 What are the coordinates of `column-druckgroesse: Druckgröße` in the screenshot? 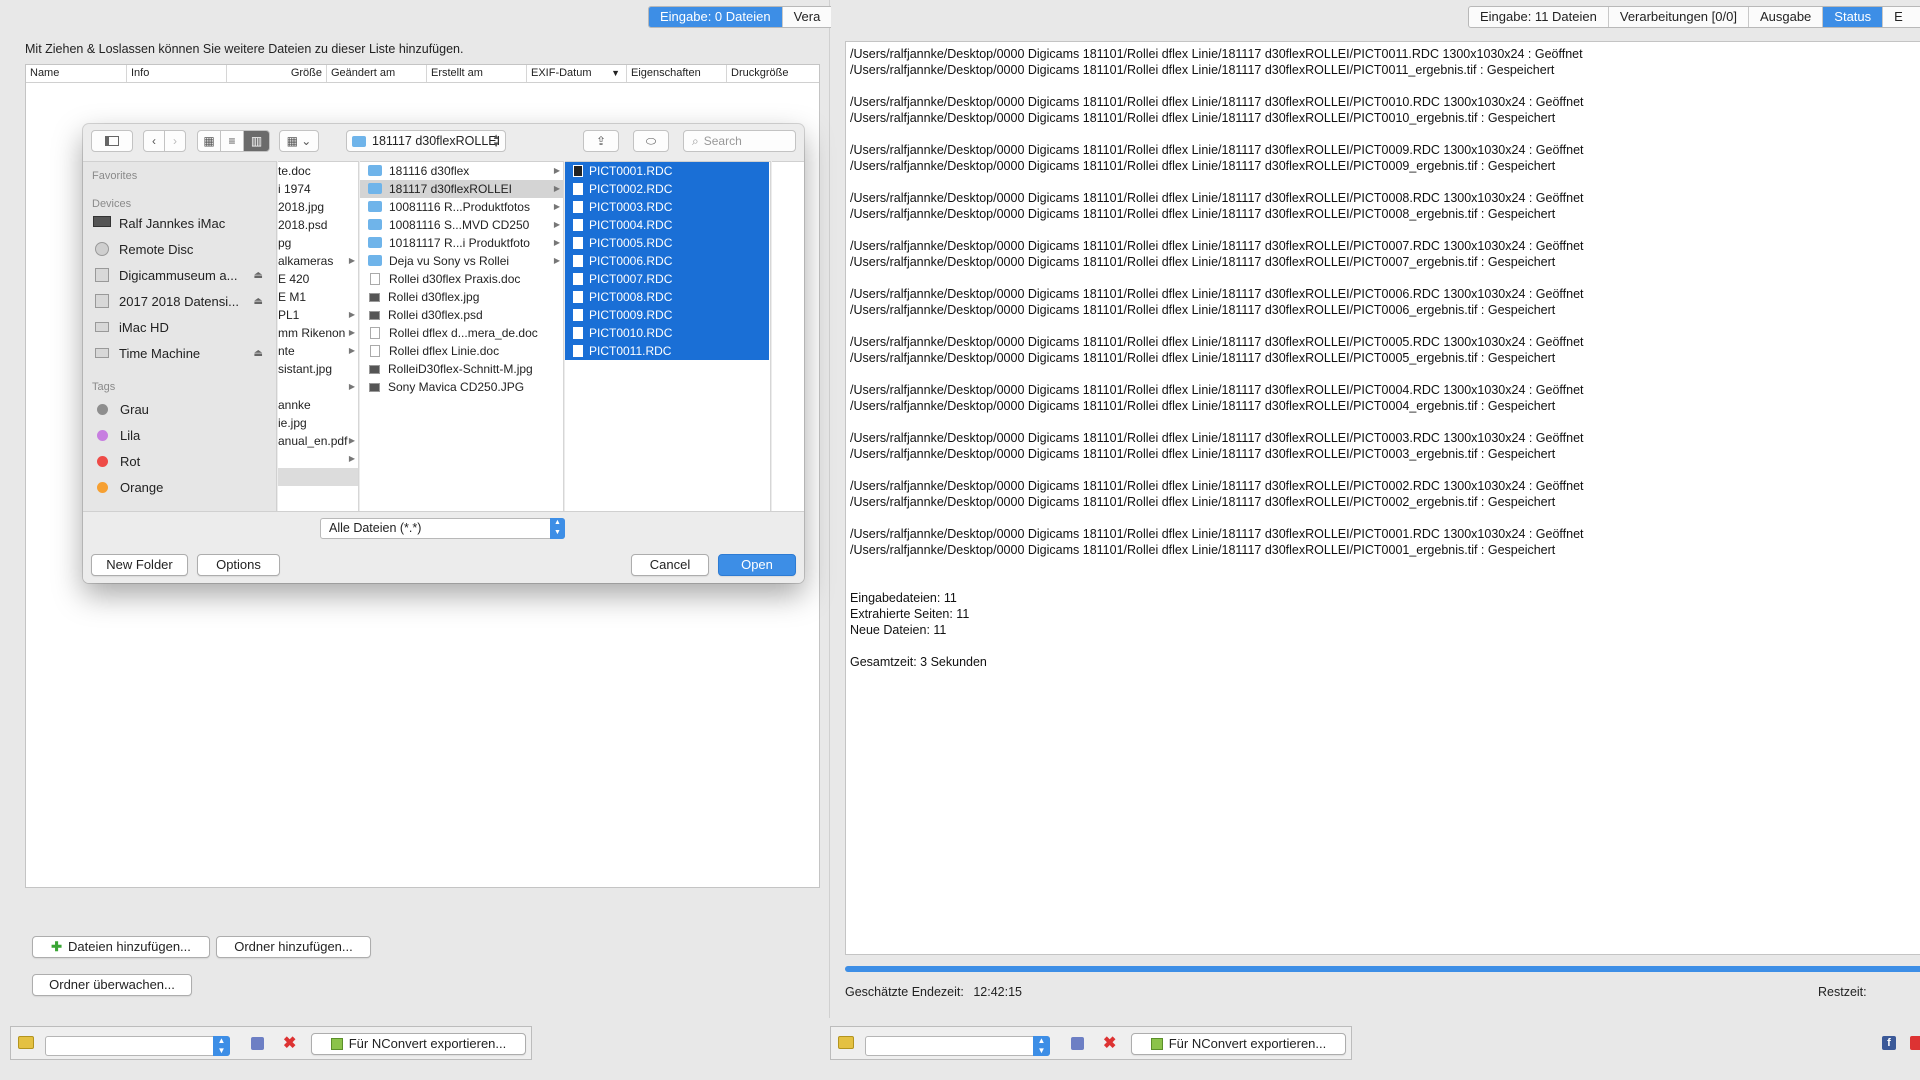 It's located at (773, 73).